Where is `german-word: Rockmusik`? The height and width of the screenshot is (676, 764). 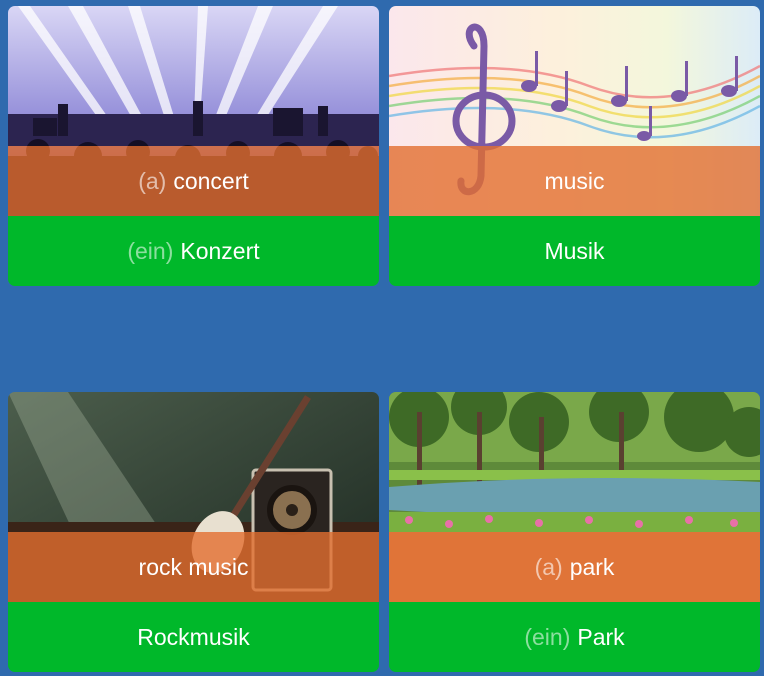 german-word: Rockmusik is located at coordinates (193, 636).